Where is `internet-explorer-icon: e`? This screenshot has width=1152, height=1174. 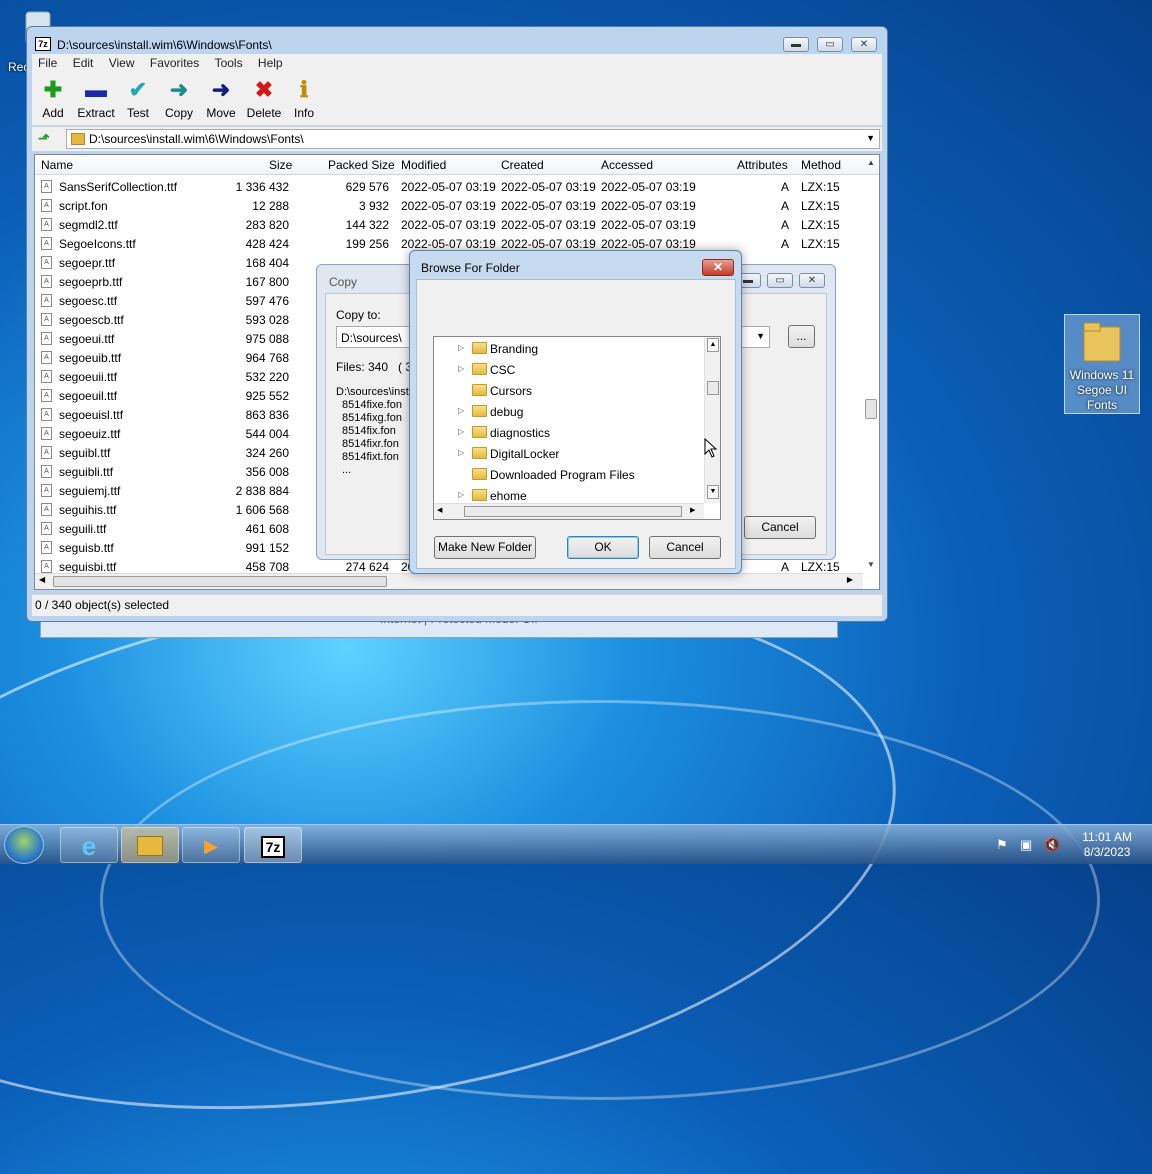
internet-explorer-icon: e is located at coordinates (89, 846).